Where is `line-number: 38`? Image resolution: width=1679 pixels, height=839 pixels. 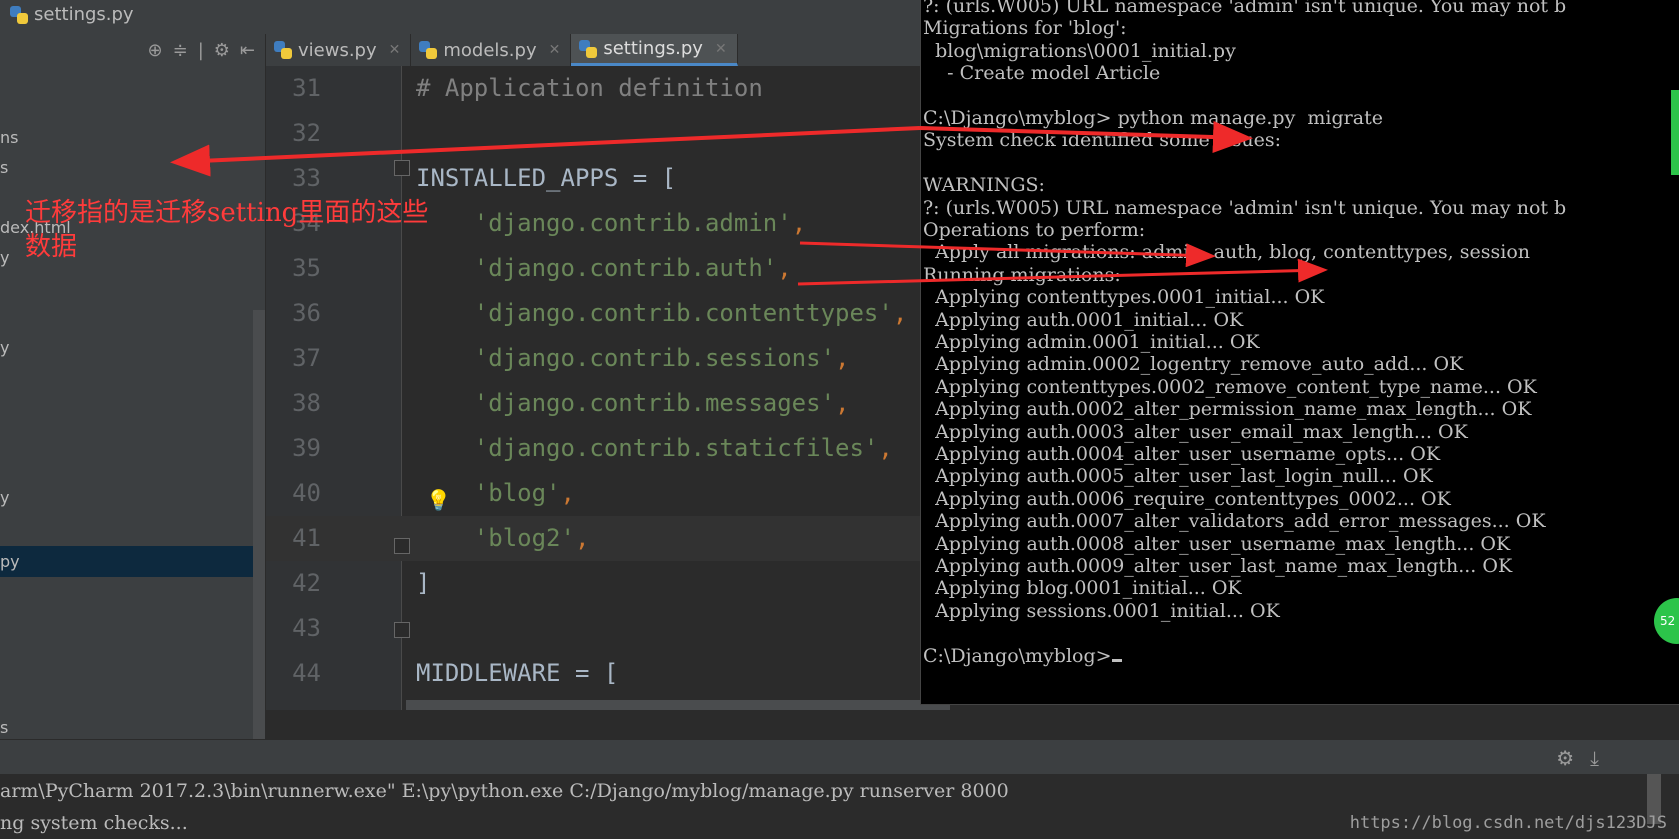
line-number: 38 is located at coordinates (306, 403).